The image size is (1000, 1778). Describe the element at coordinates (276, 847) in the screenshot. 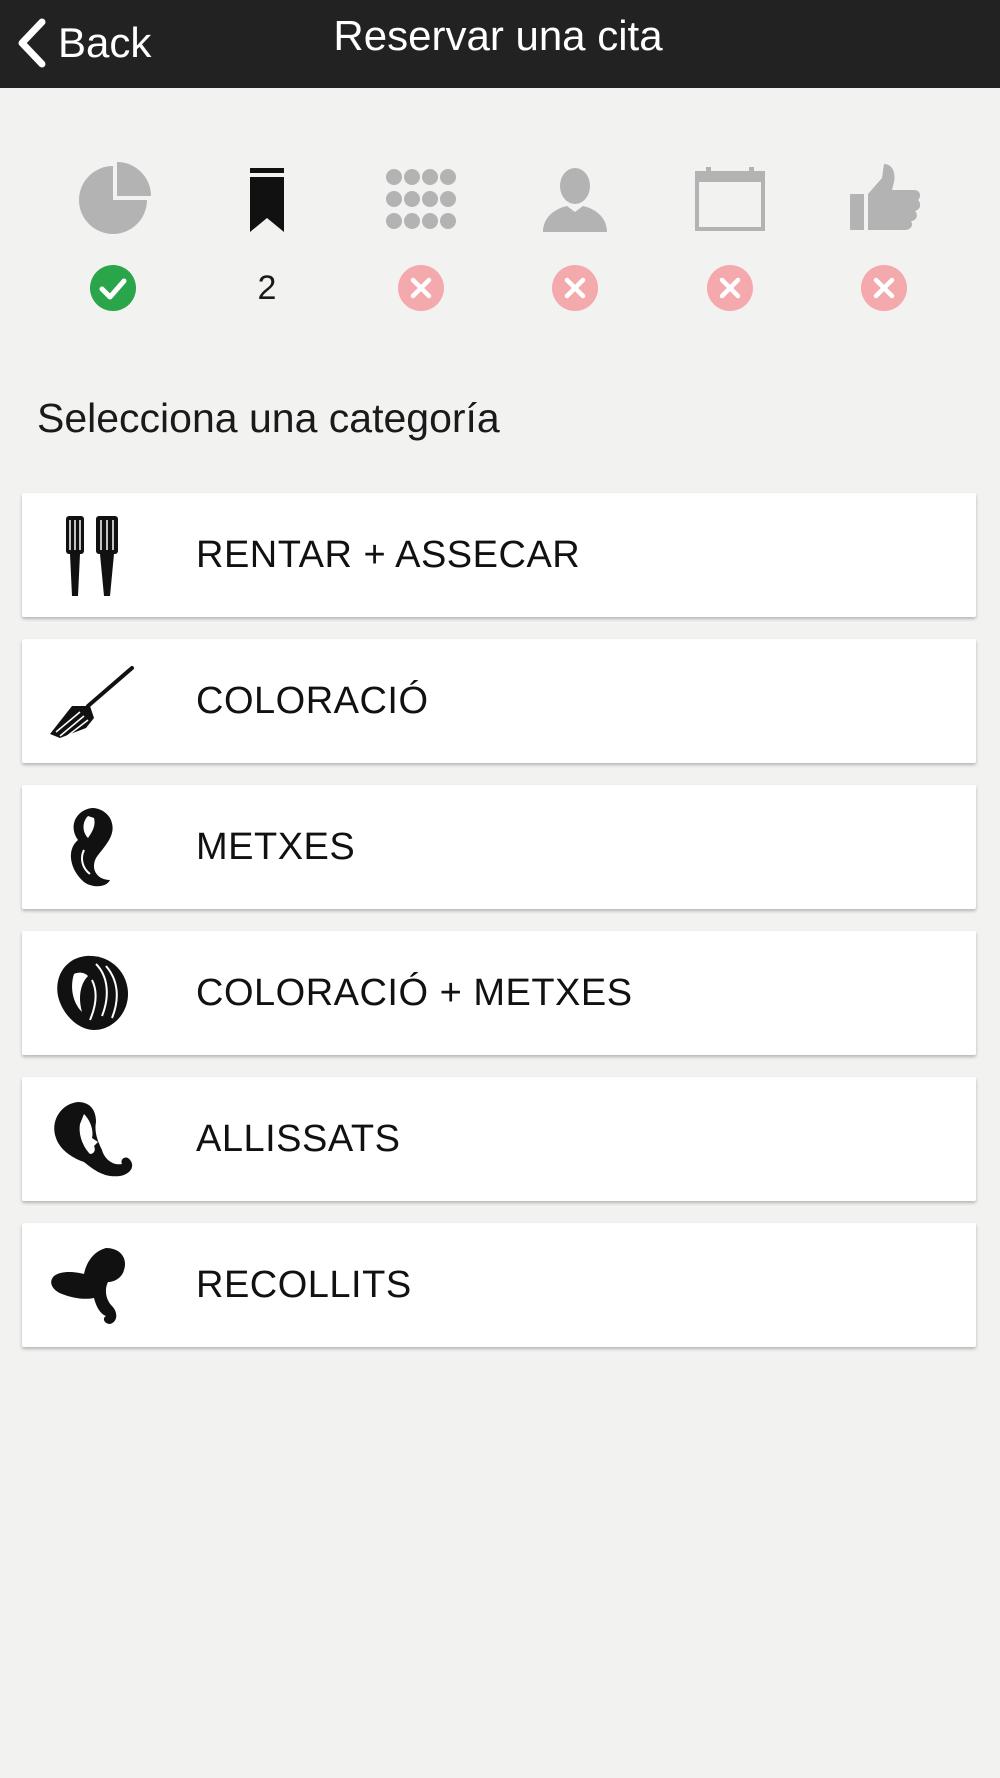

I see `category-label: METXES` at that location.